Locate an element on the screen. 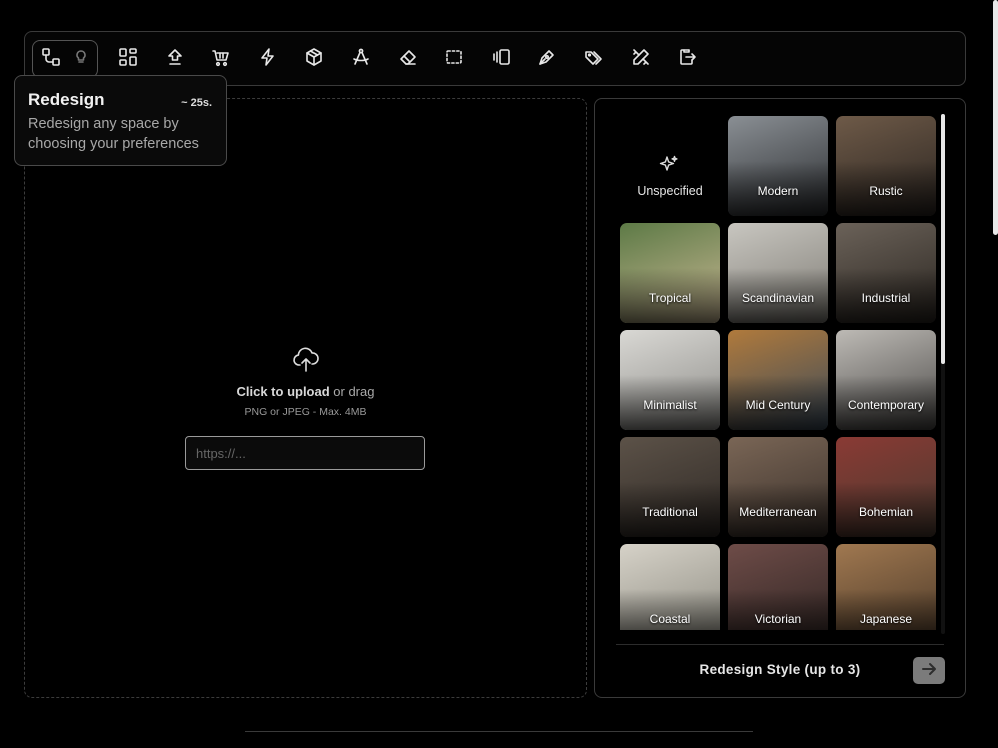 The height and width of the screenshot is (748, 998). upload-or-drag: or drag is located at coordinates (352, 391).